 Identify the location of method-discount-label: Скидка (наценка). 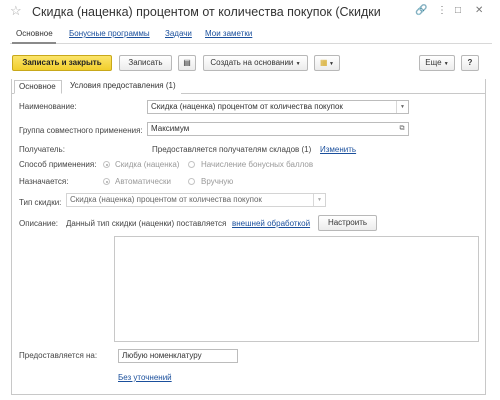
(147, 164).